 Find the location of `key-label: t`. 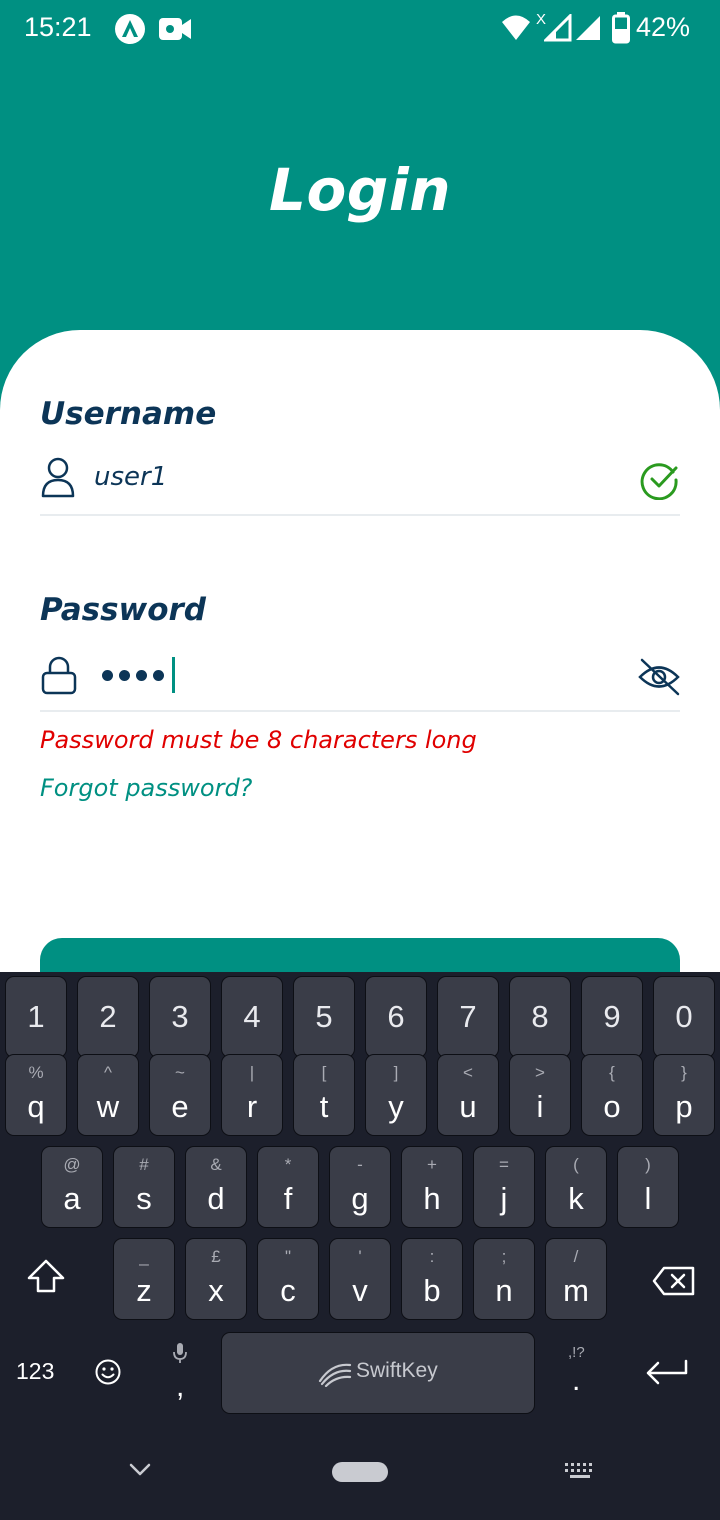

key-label: t is located at coordinates (324, 1106).